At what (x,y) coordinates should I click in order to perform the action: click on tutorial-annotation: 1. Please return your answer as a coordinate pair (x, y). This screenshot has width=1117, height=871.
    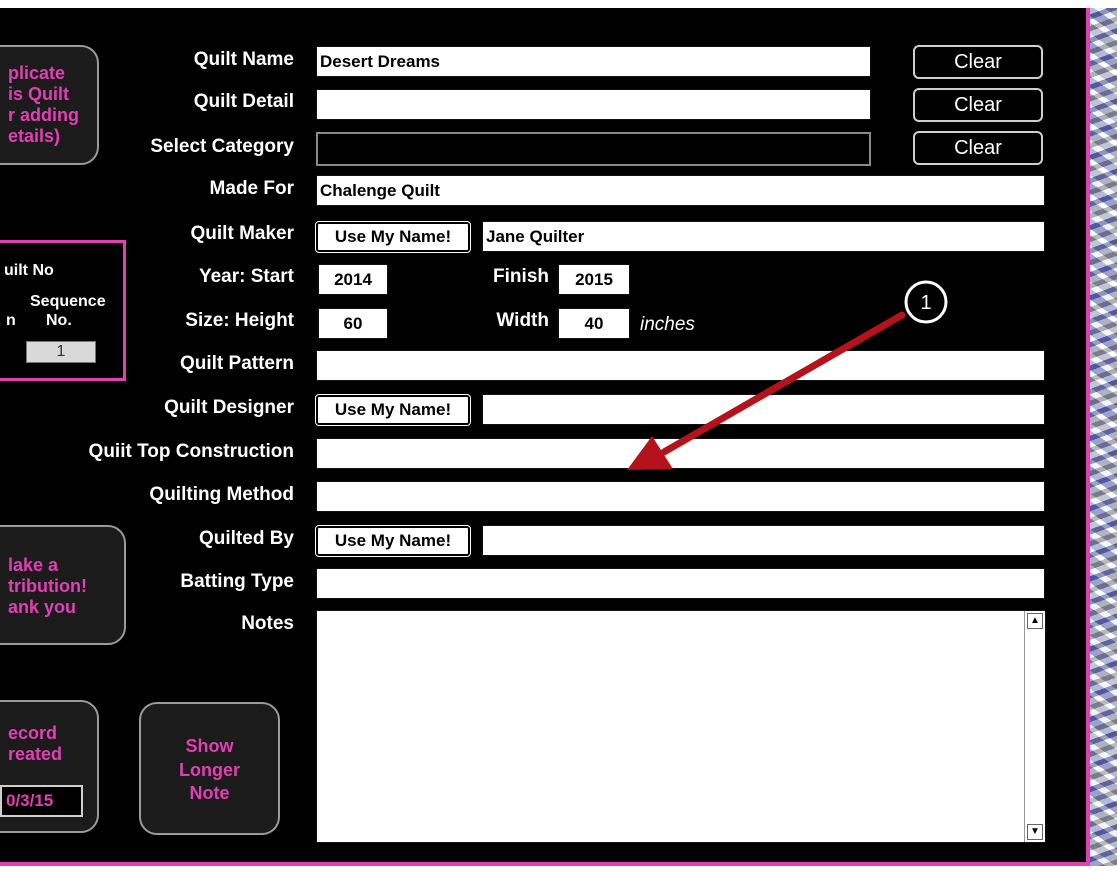
    Looking at the image, I should click on (787, 375).